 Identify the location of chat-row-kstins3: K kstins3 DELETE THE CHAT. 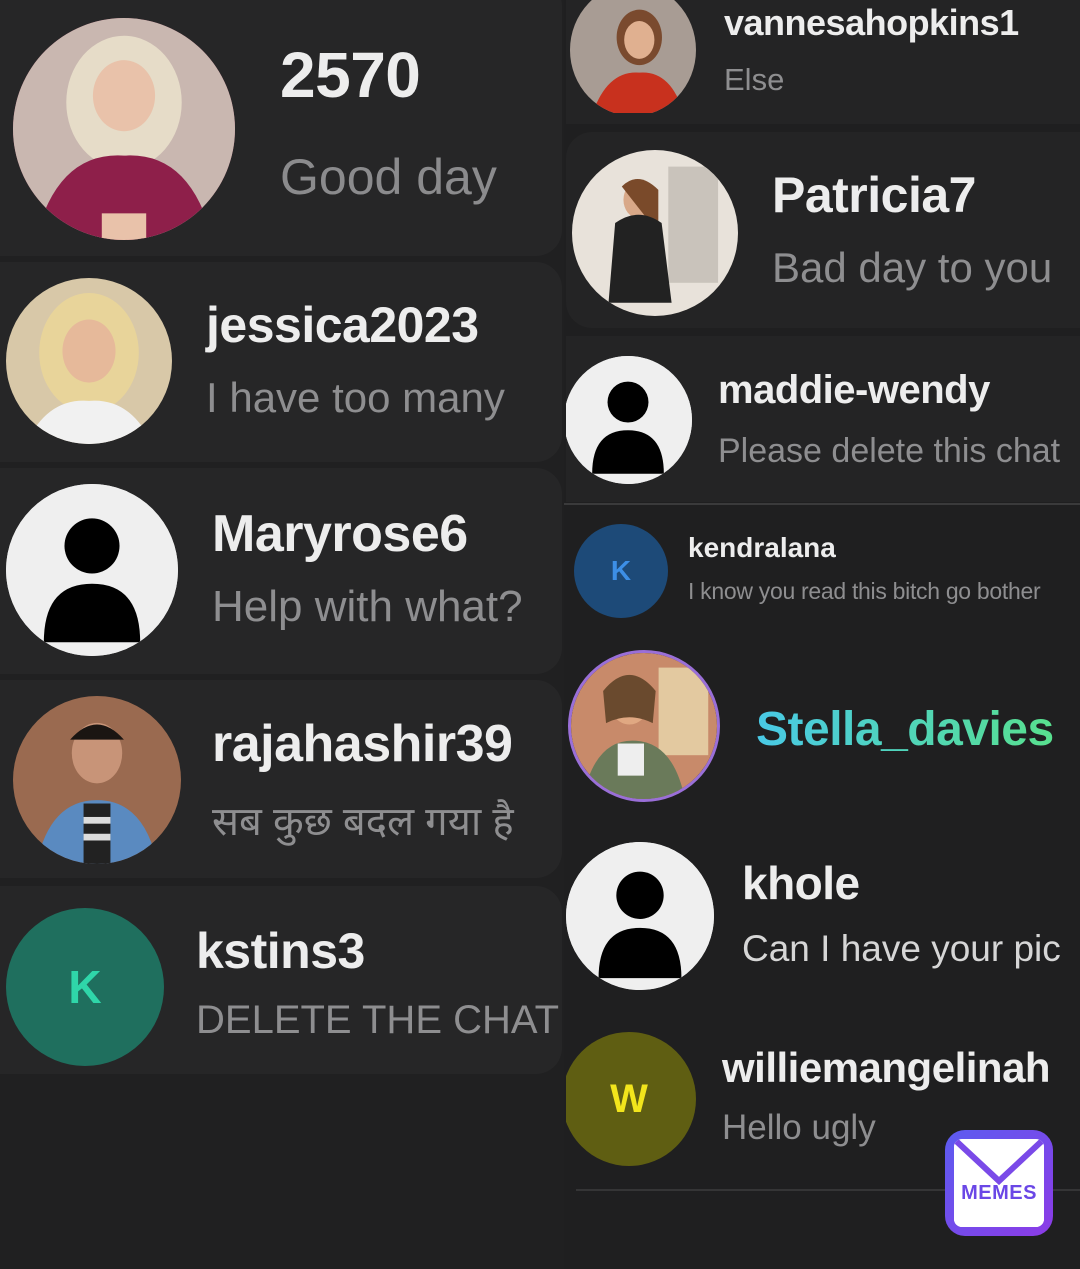
(281, 980).